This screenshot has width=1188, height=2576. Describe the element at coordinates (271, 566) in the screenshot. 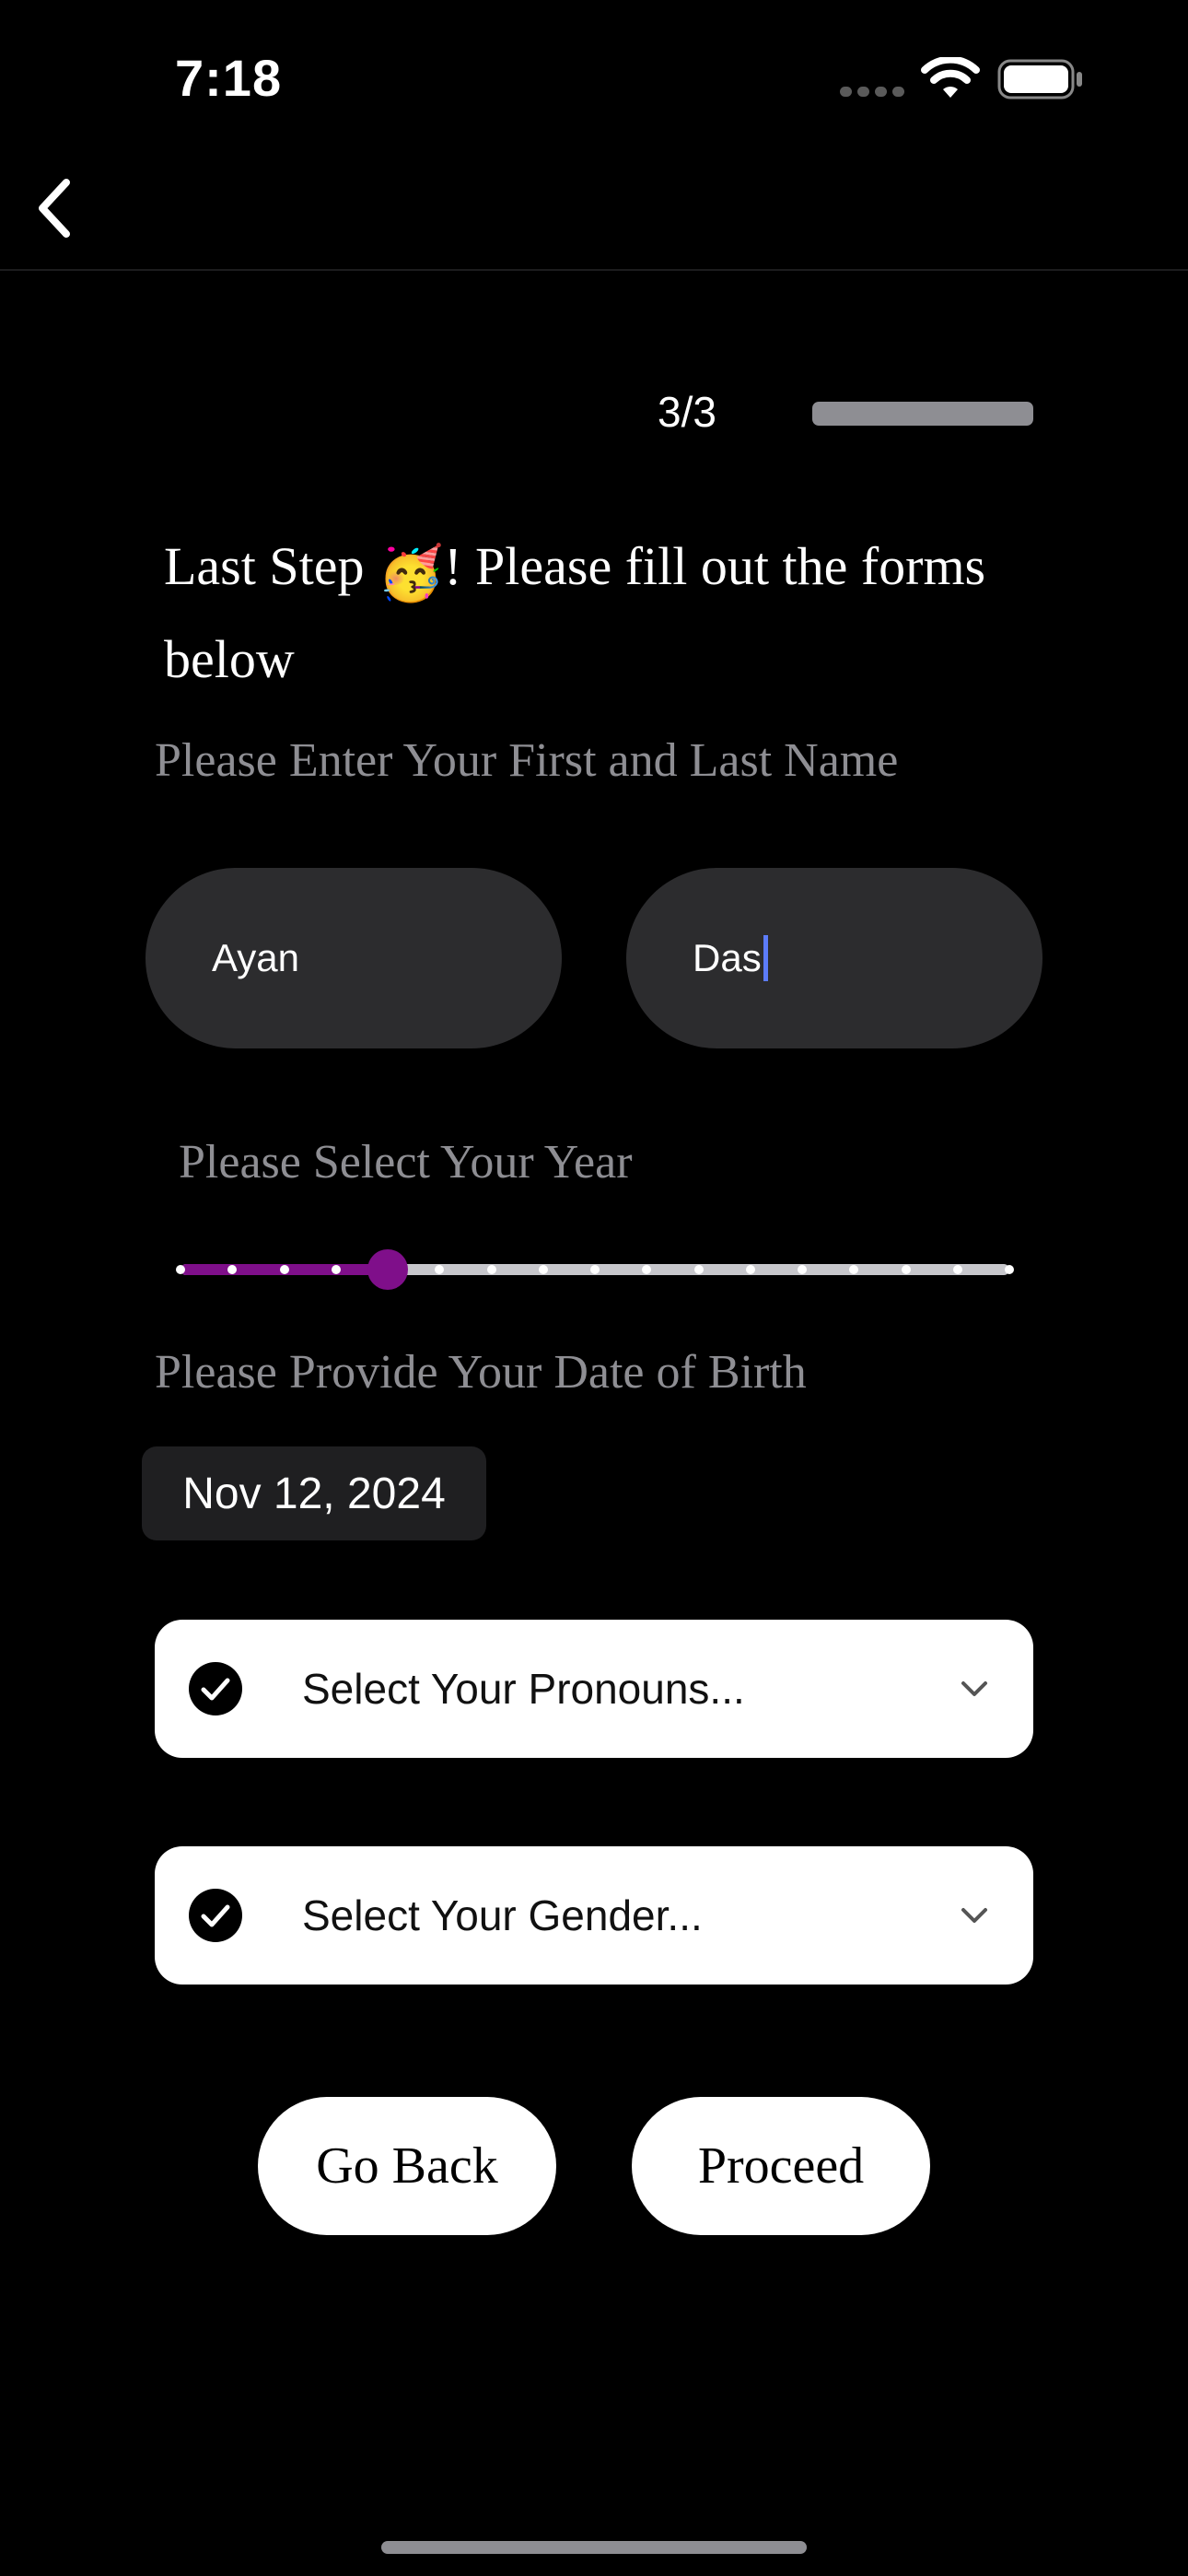

I see `heading-text-start: Last Step` at that location.